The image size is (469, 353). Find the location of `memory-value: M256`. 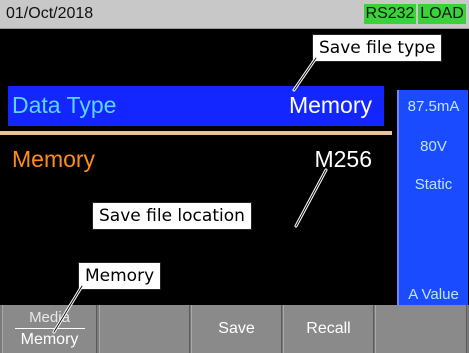

memory-value: M256 is located at coordinates (343, 159).